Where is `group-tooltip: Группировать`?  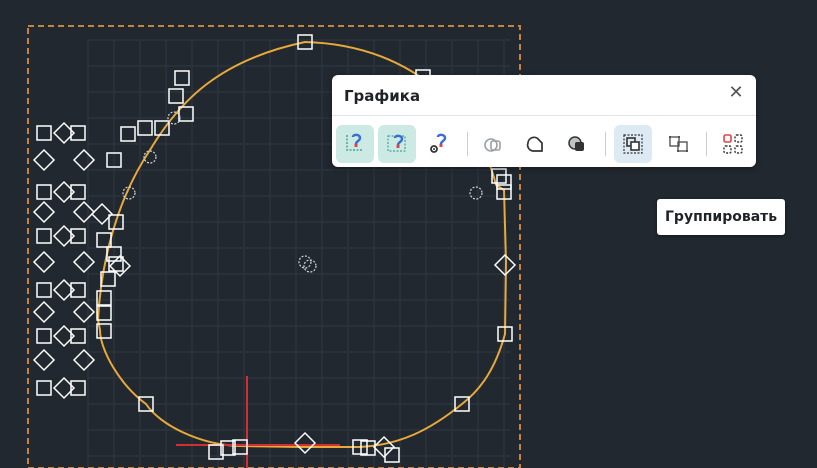
group-tooltip: Группировать is located at coordinates (721, 217).